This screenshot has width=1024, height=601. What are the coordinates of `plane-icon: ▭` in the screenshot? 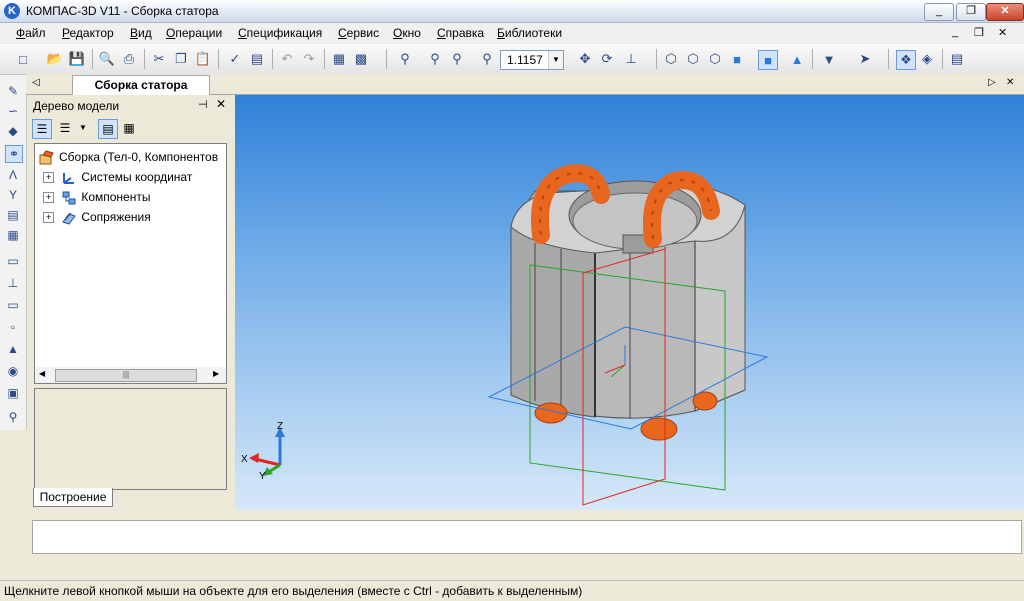 It's located at (13, 261).